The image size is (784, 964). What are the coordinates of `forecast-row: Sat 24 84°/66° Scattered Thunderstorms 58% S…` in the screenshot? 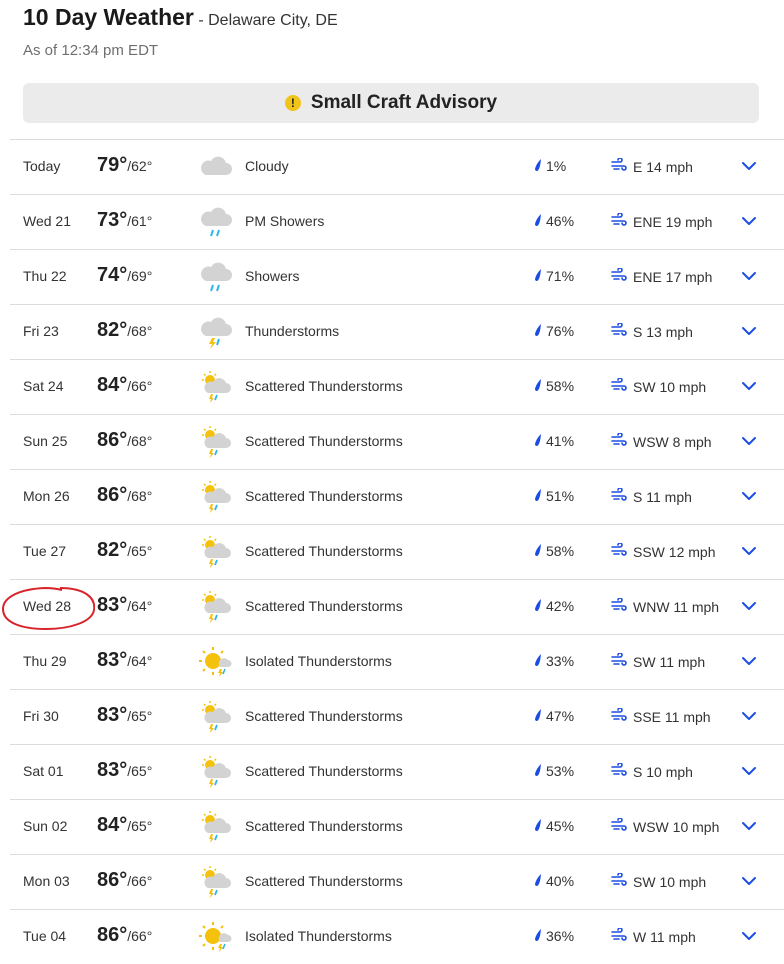 It's located at (397, 386).